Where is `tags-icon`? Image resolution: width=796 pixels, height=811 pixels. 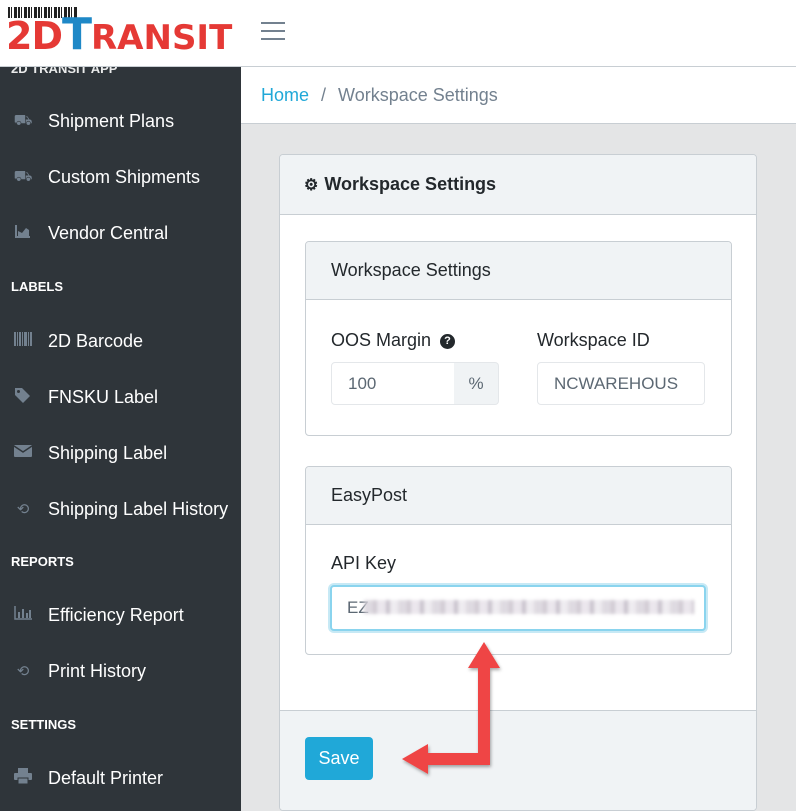 tags-icon is located at coordinates (23, 397).